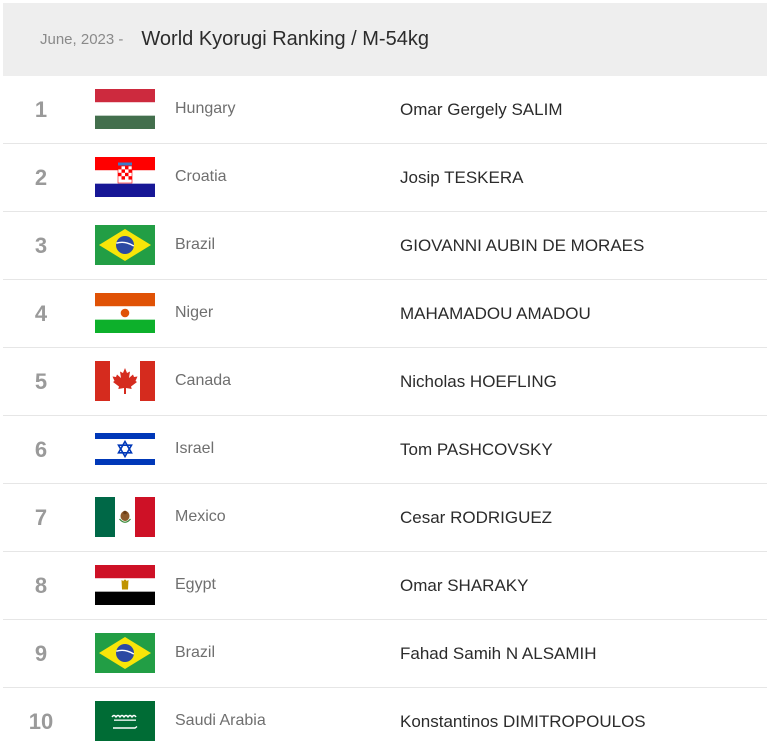 The image size is (771, 756). Describe the element at coordinates (200, 516) in the screenshot. I see `country-name: Mexico` at that location.